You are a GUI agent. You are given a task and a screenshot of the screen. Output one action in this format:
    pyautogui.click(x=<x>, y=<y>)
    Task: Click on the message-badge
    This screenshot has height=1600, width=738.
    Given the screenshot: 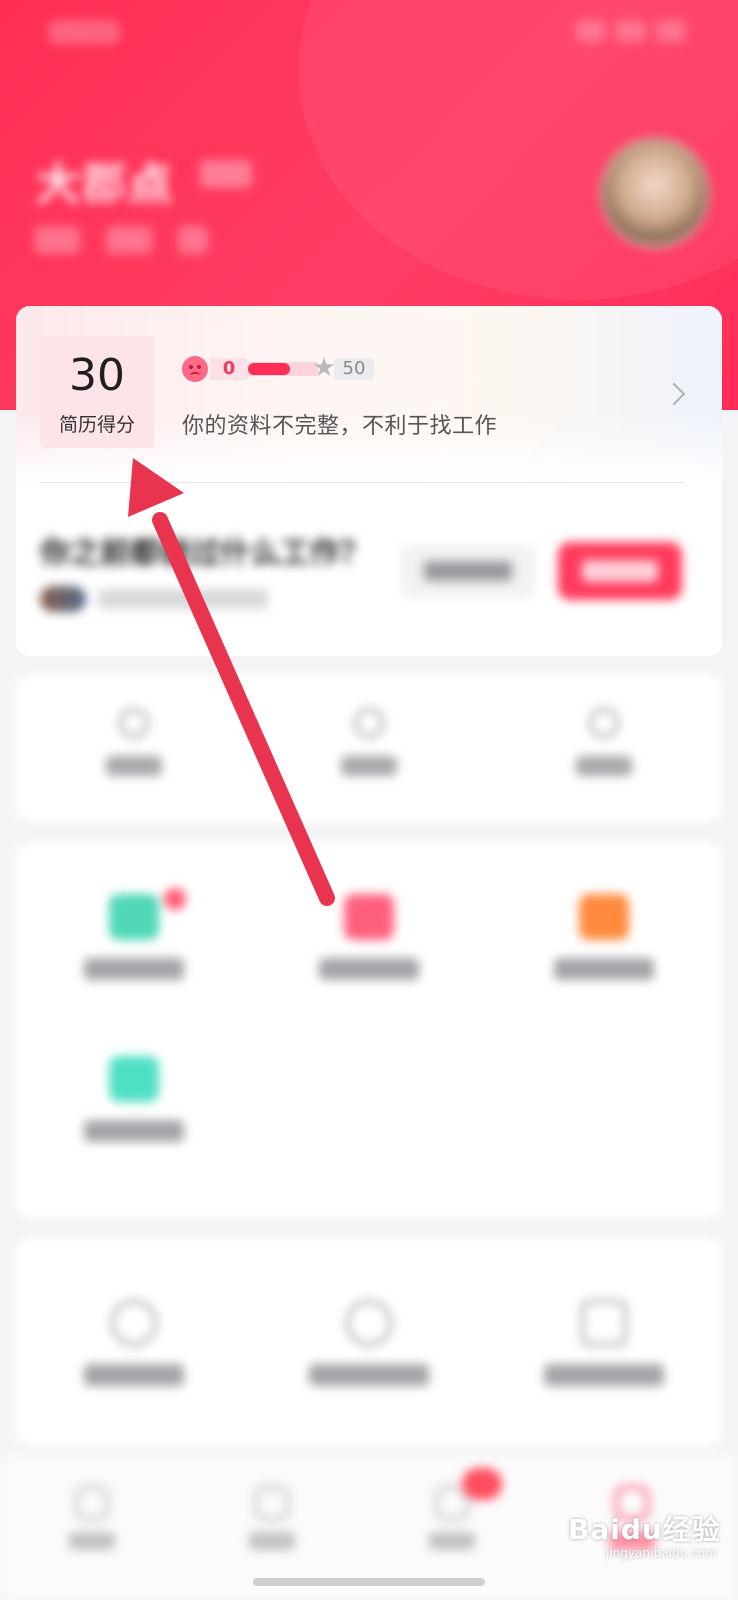 What is the action you would take?
    pyautogui.click(x=482, y=1484)
    